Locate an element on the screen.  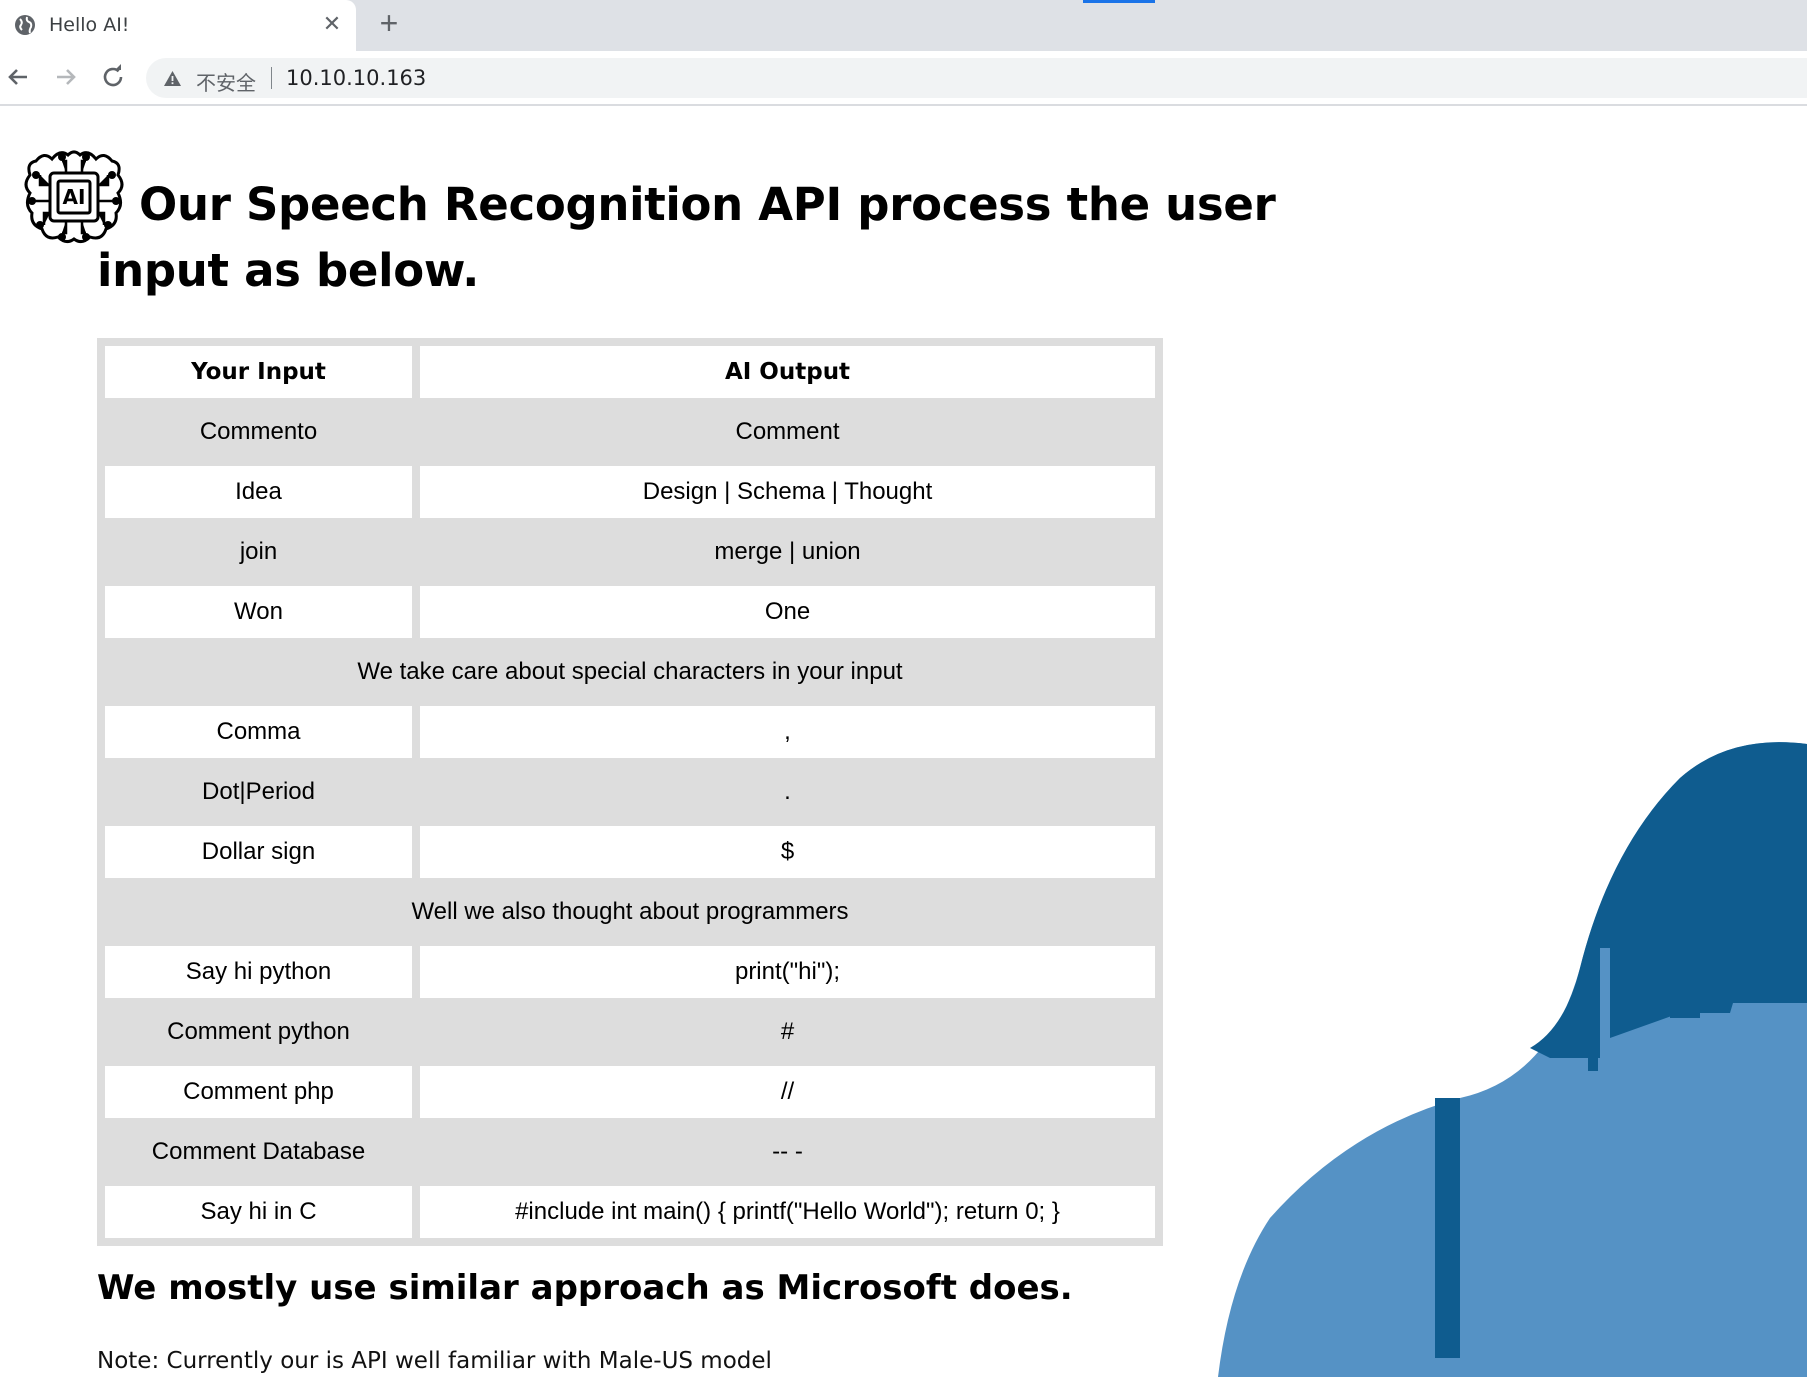
logo-text: AI is located at coordinates (74, 197).